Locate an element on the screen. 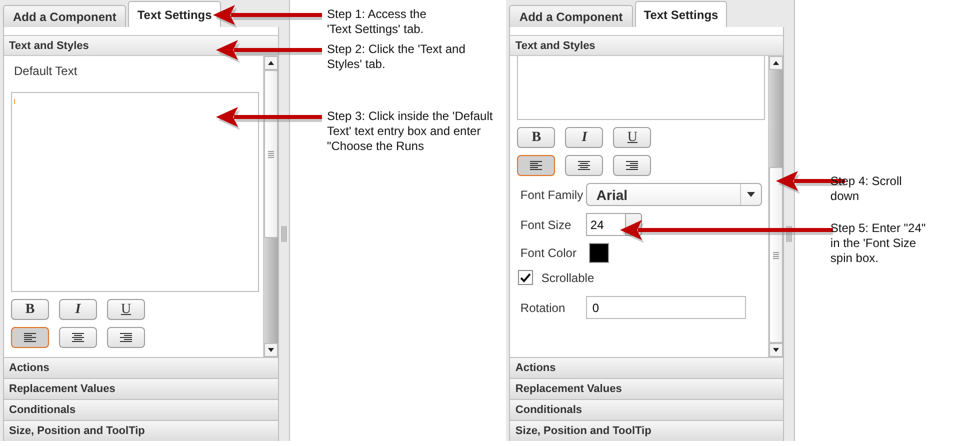  caret-icon is located at coordinates (751, 194).